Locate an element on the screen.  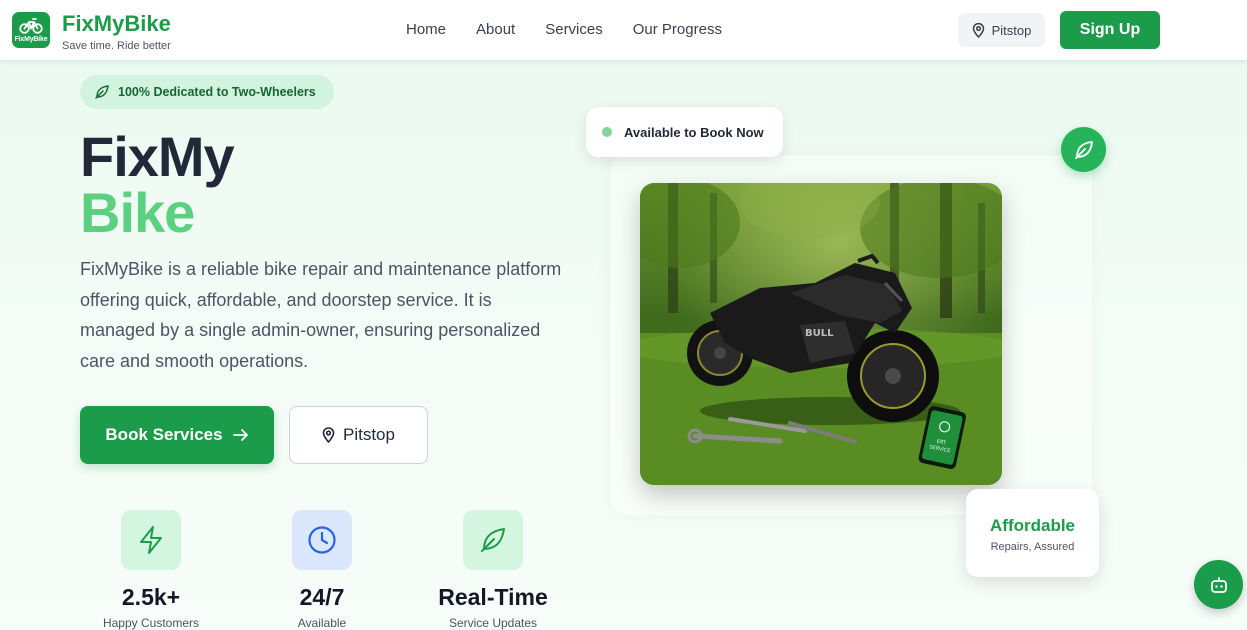
stat-value: Real-Time is located at coordinates (493, 597).